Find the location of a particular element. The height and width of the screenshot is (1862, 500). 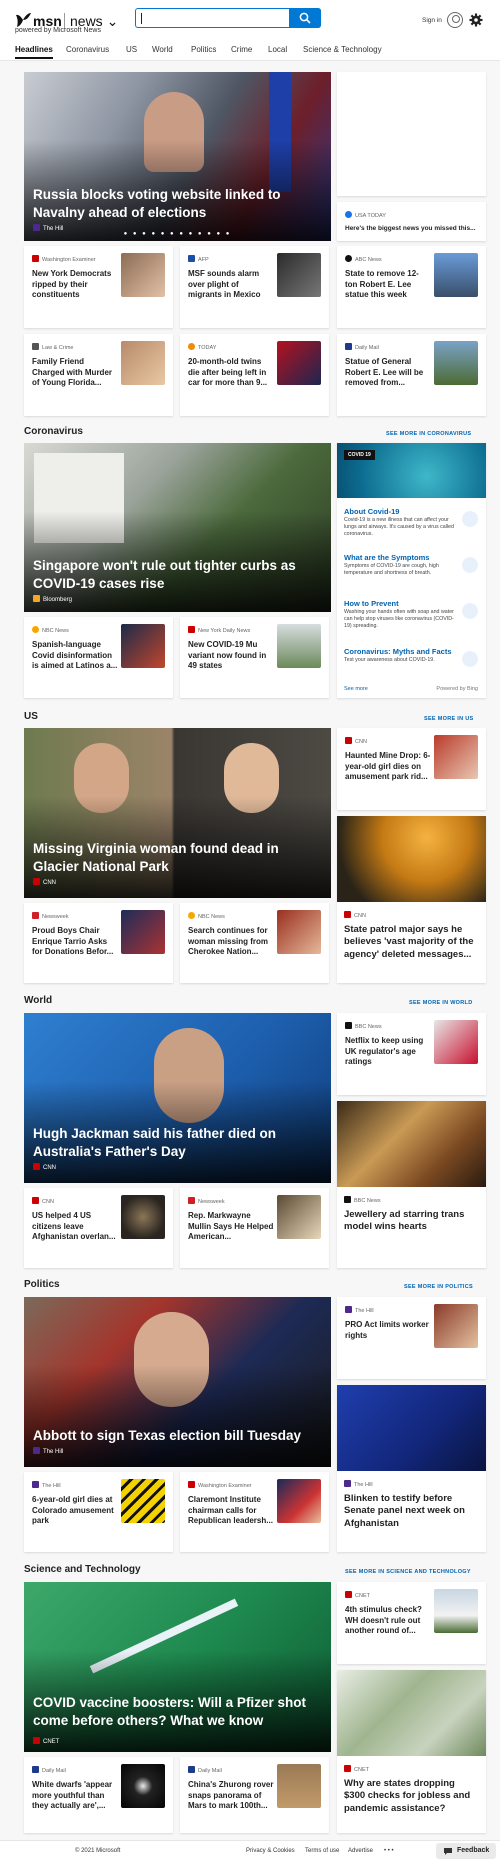

section-title-politics: Politics is located at coordinates (42, 1284).